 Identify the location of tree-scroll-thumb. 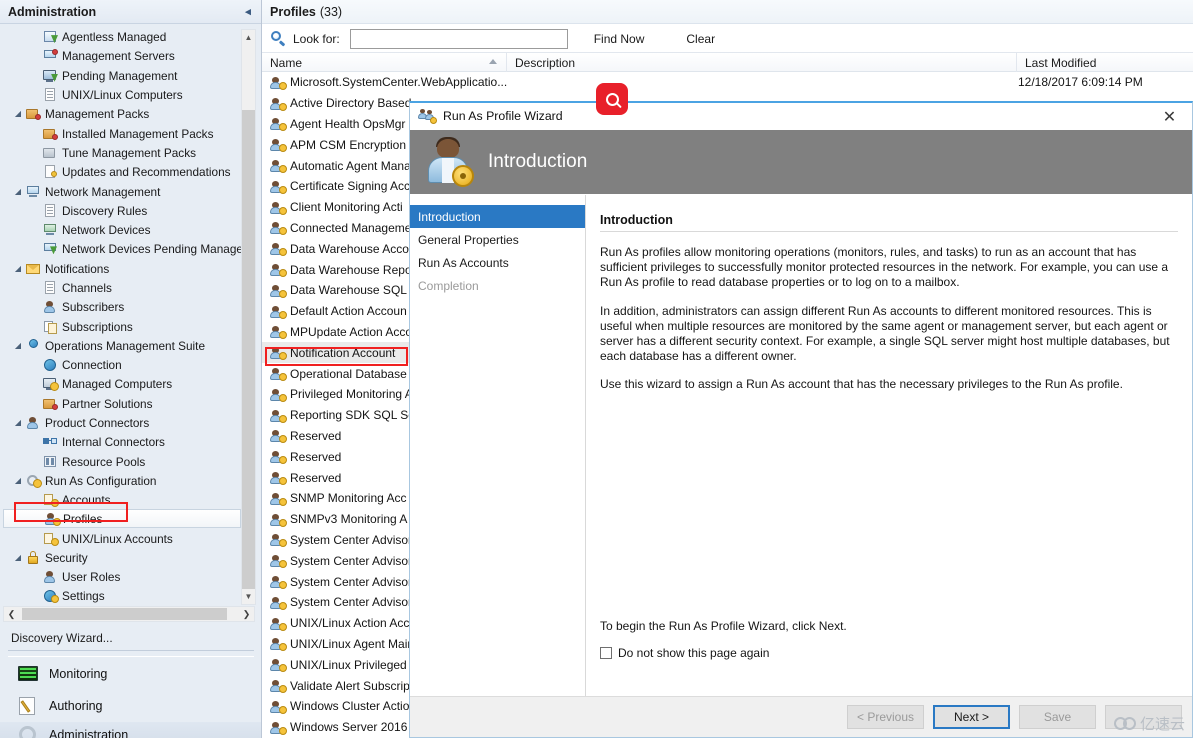
(248, 355).